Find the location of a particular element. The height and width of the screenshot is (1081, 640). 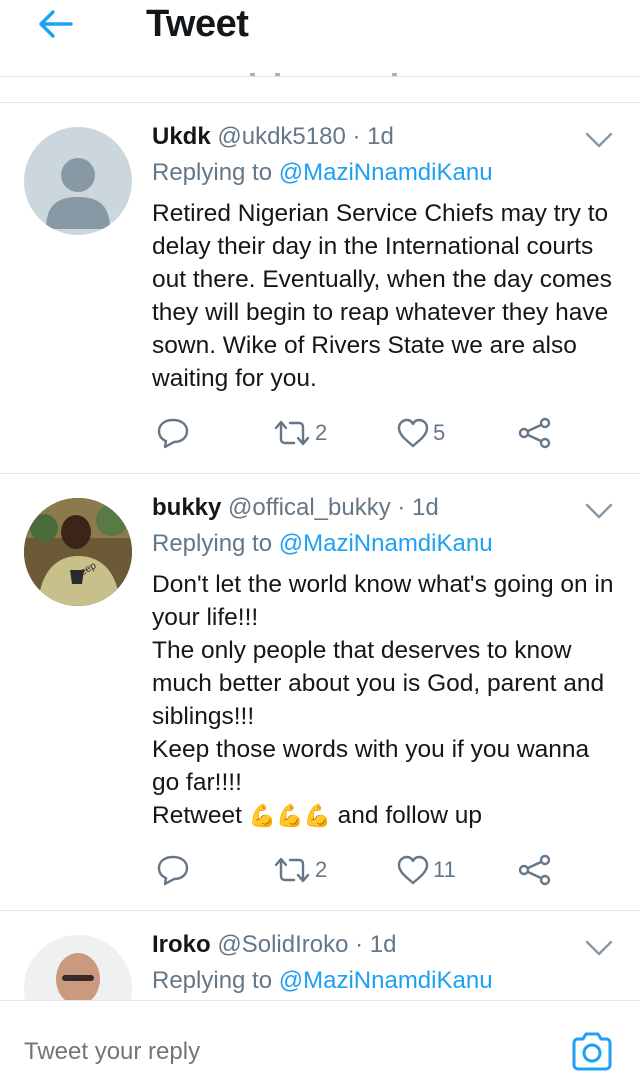

like-button: 5 is located at coordinates (420, 433).